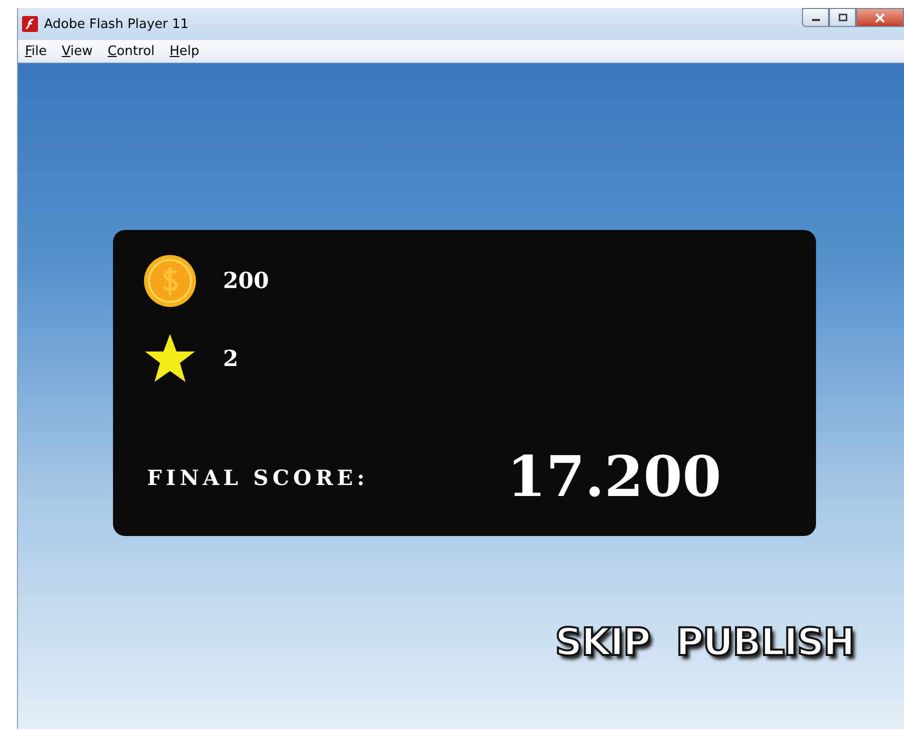 This screenshot has height=731, width=904. What do you see at coordinates (614, 477) in the screenshot?
I see `final-score: 17.200` at bounding box center [614, 477].